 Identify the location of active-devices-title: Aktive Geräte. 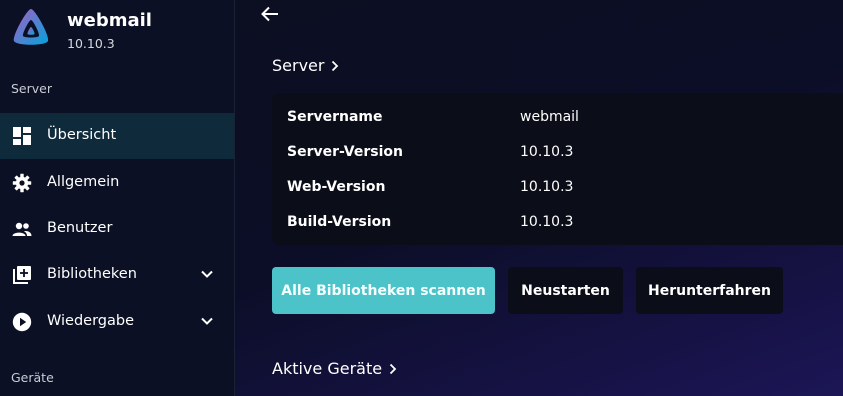
(327, 368).